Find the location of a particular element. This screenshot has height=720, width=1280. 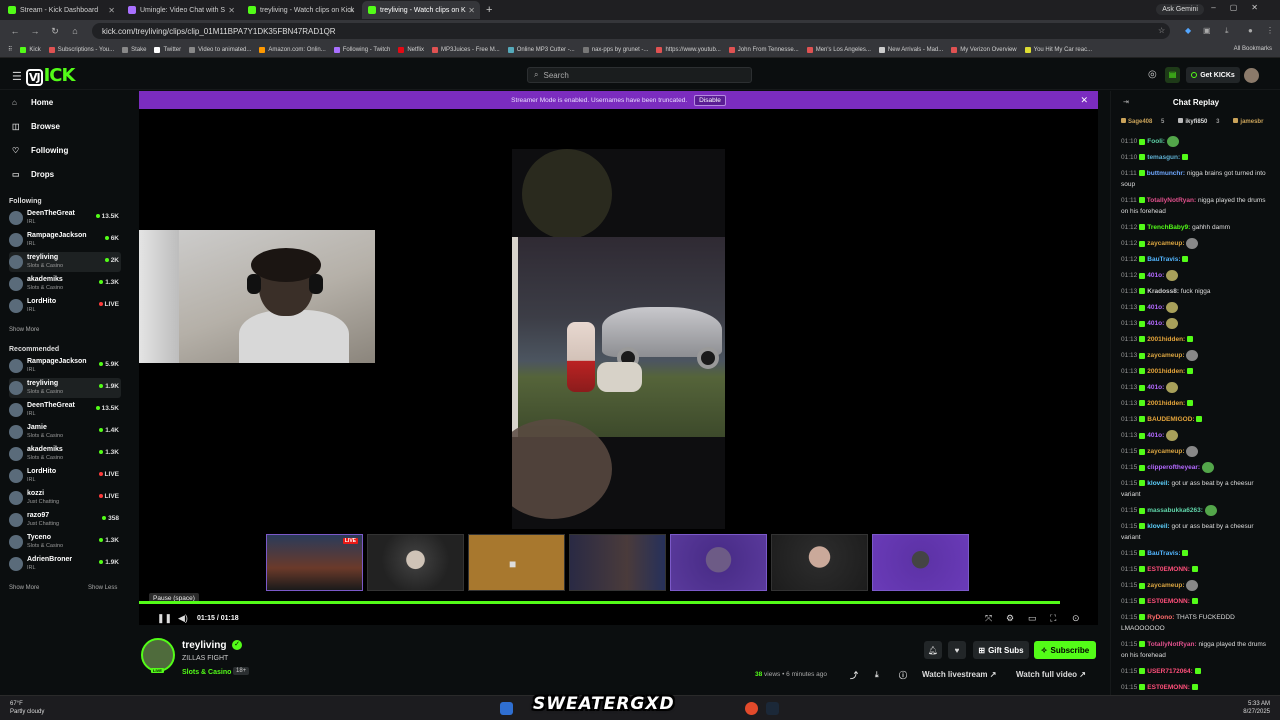

subscribe-button: ✧ Subscribe is located at coordinates (1065, 650).